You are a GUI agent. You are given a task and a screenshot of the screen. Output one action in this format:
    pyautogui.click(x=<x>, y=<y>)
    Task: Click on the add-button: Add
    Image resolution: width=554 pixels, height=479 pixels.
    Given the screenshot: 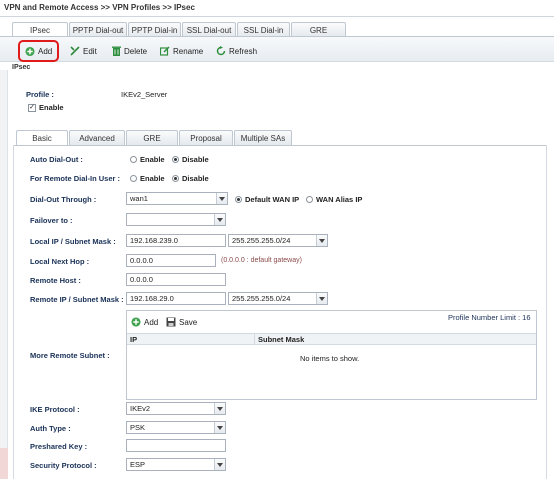 What is the action you would take?
    pyautogui.click(x=39, y=51)
    